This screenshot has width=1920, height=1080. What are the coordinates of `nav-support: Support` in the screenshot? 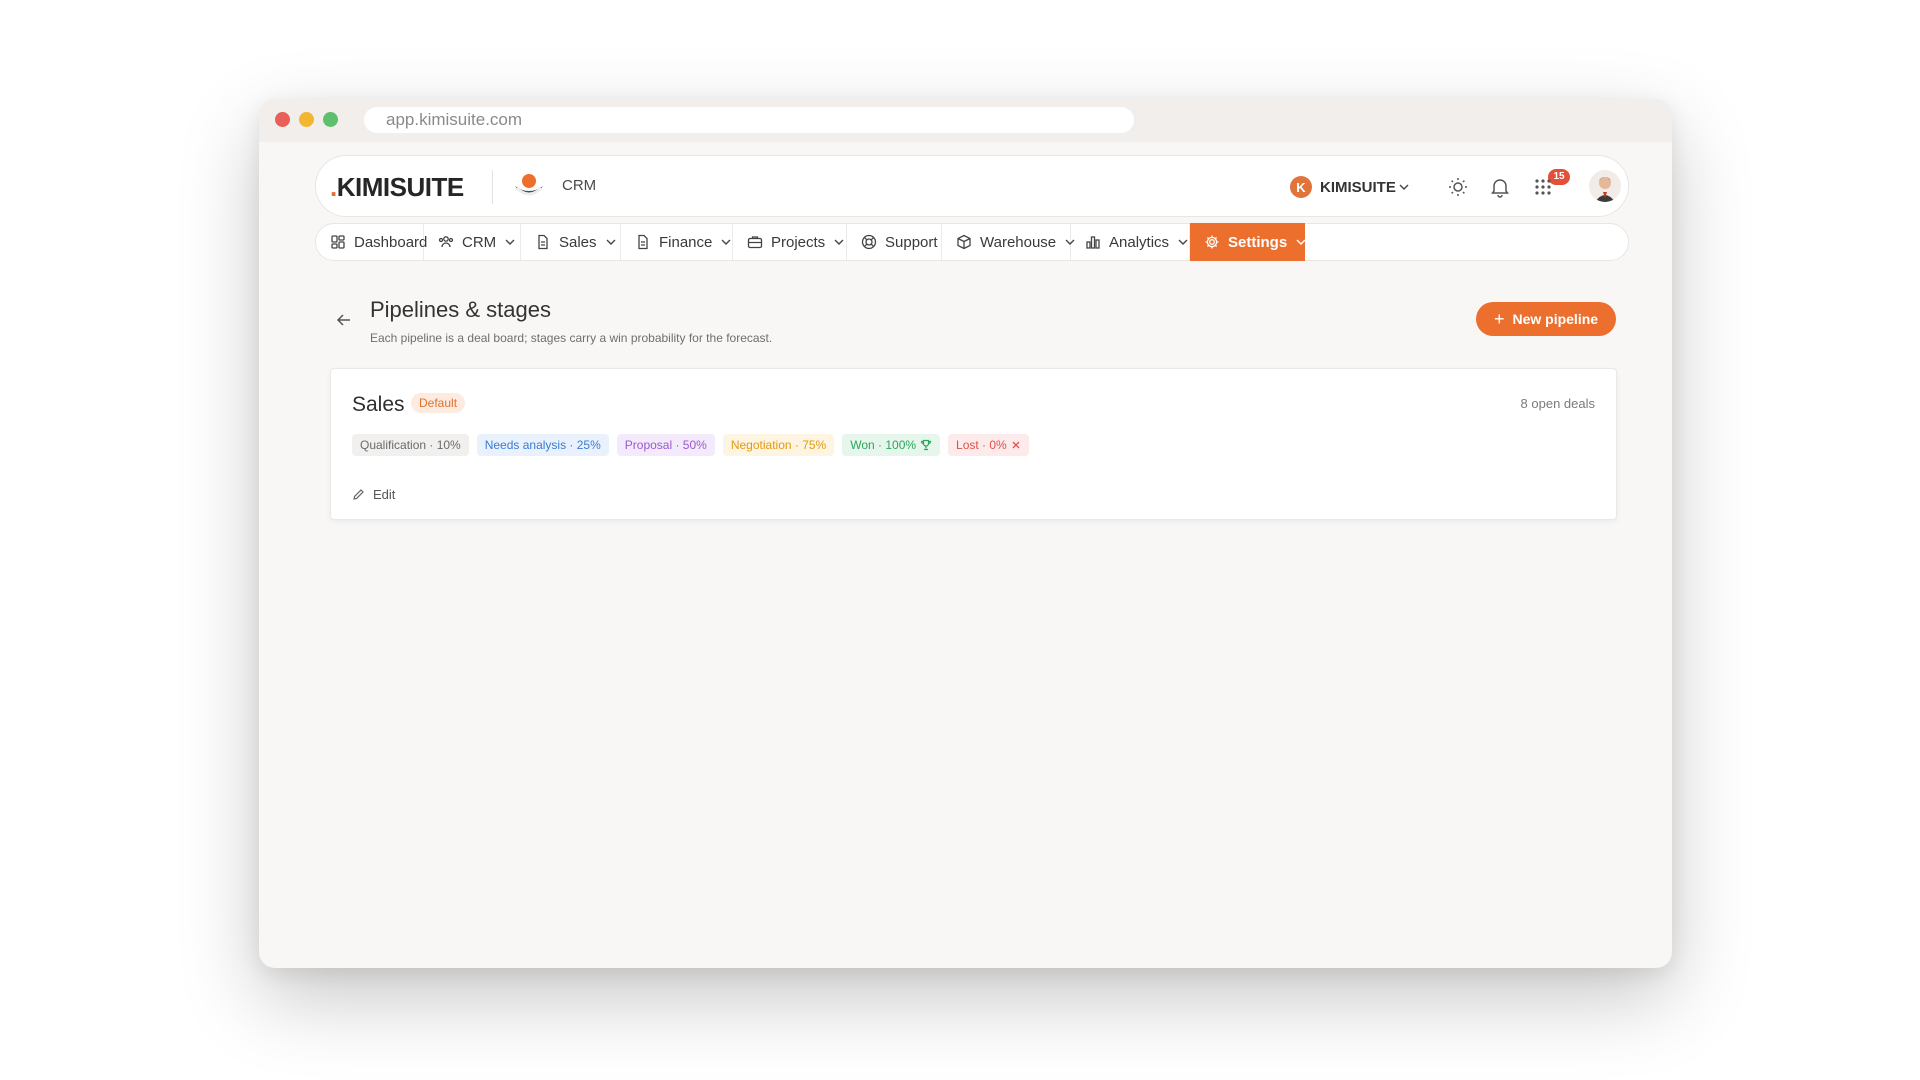 It's located at (894, 242).